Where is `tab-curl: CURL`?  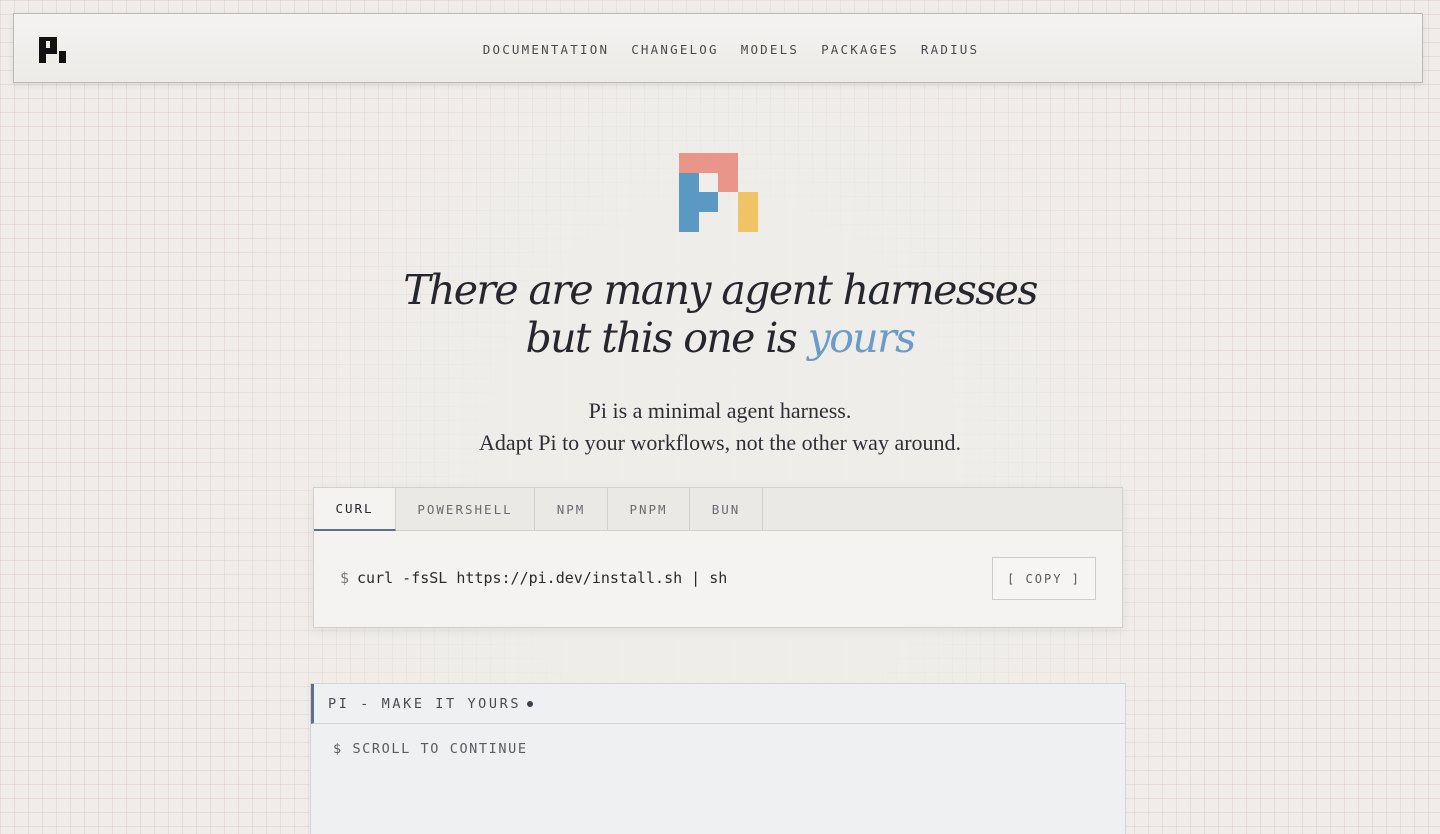 tab-curl: CURL is located at coordinates (355, 509).